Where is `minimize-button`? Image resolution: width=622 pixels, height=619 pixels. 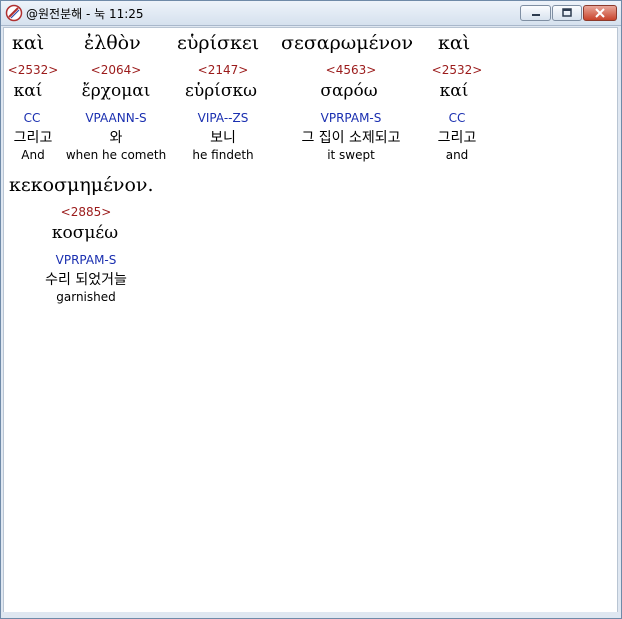 minimize-button is located at coordinates (535, 13).